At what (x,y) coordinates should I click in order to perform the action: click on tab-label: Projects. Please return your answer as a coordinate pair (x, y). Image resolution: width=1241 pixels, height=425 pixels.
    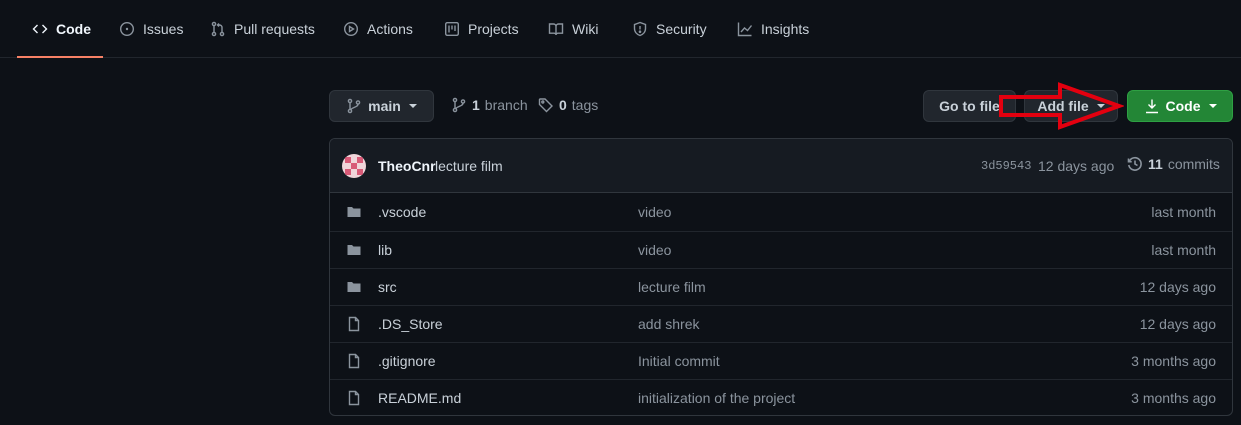
    Looking at the image, I should click on (493, 29).